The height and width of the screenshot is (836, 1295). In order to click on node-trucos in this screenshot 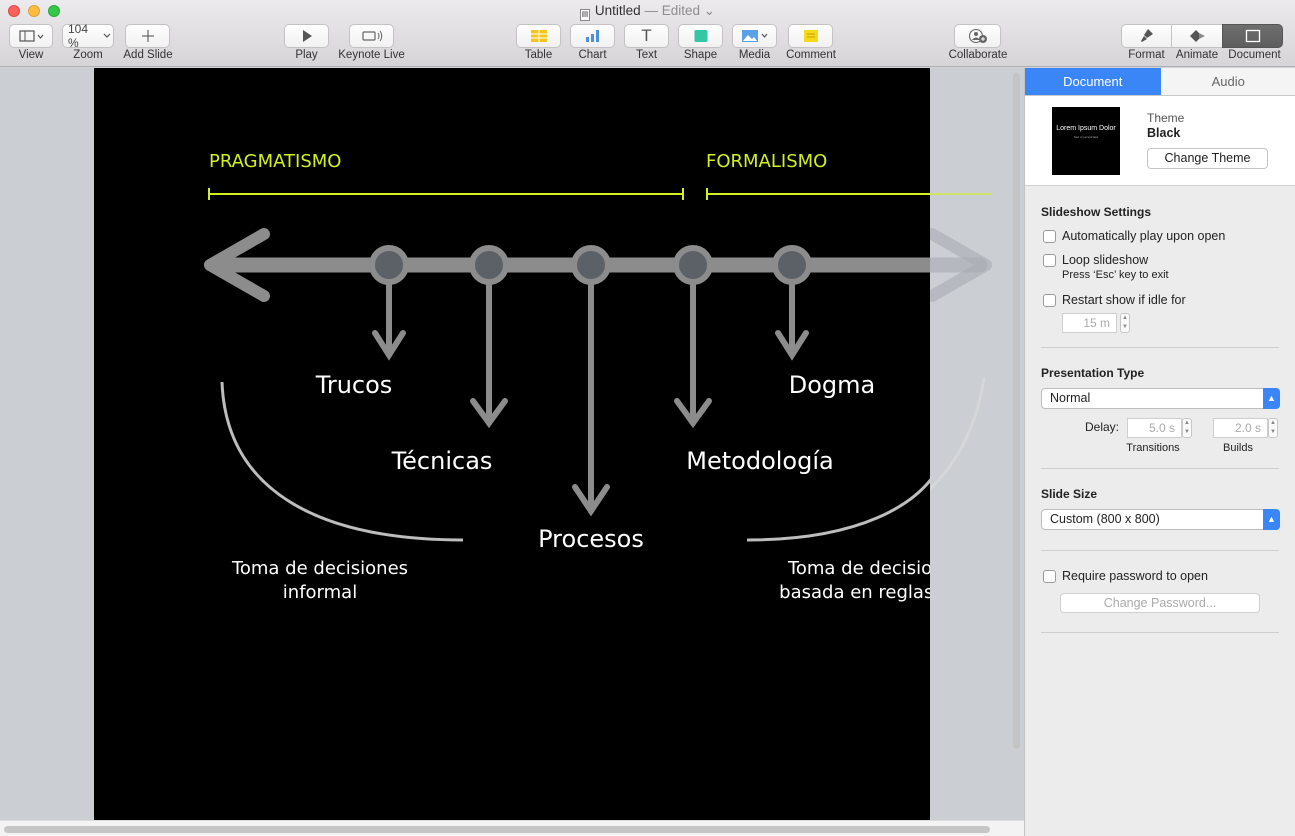, I will do `click(389, 265)`.